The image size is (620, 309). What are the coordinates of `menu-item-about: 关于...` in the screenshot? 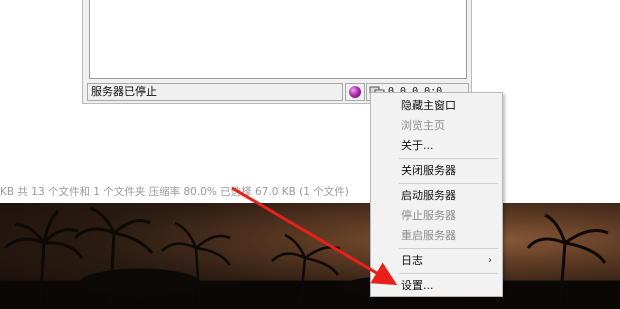 It's located at (436, 146).